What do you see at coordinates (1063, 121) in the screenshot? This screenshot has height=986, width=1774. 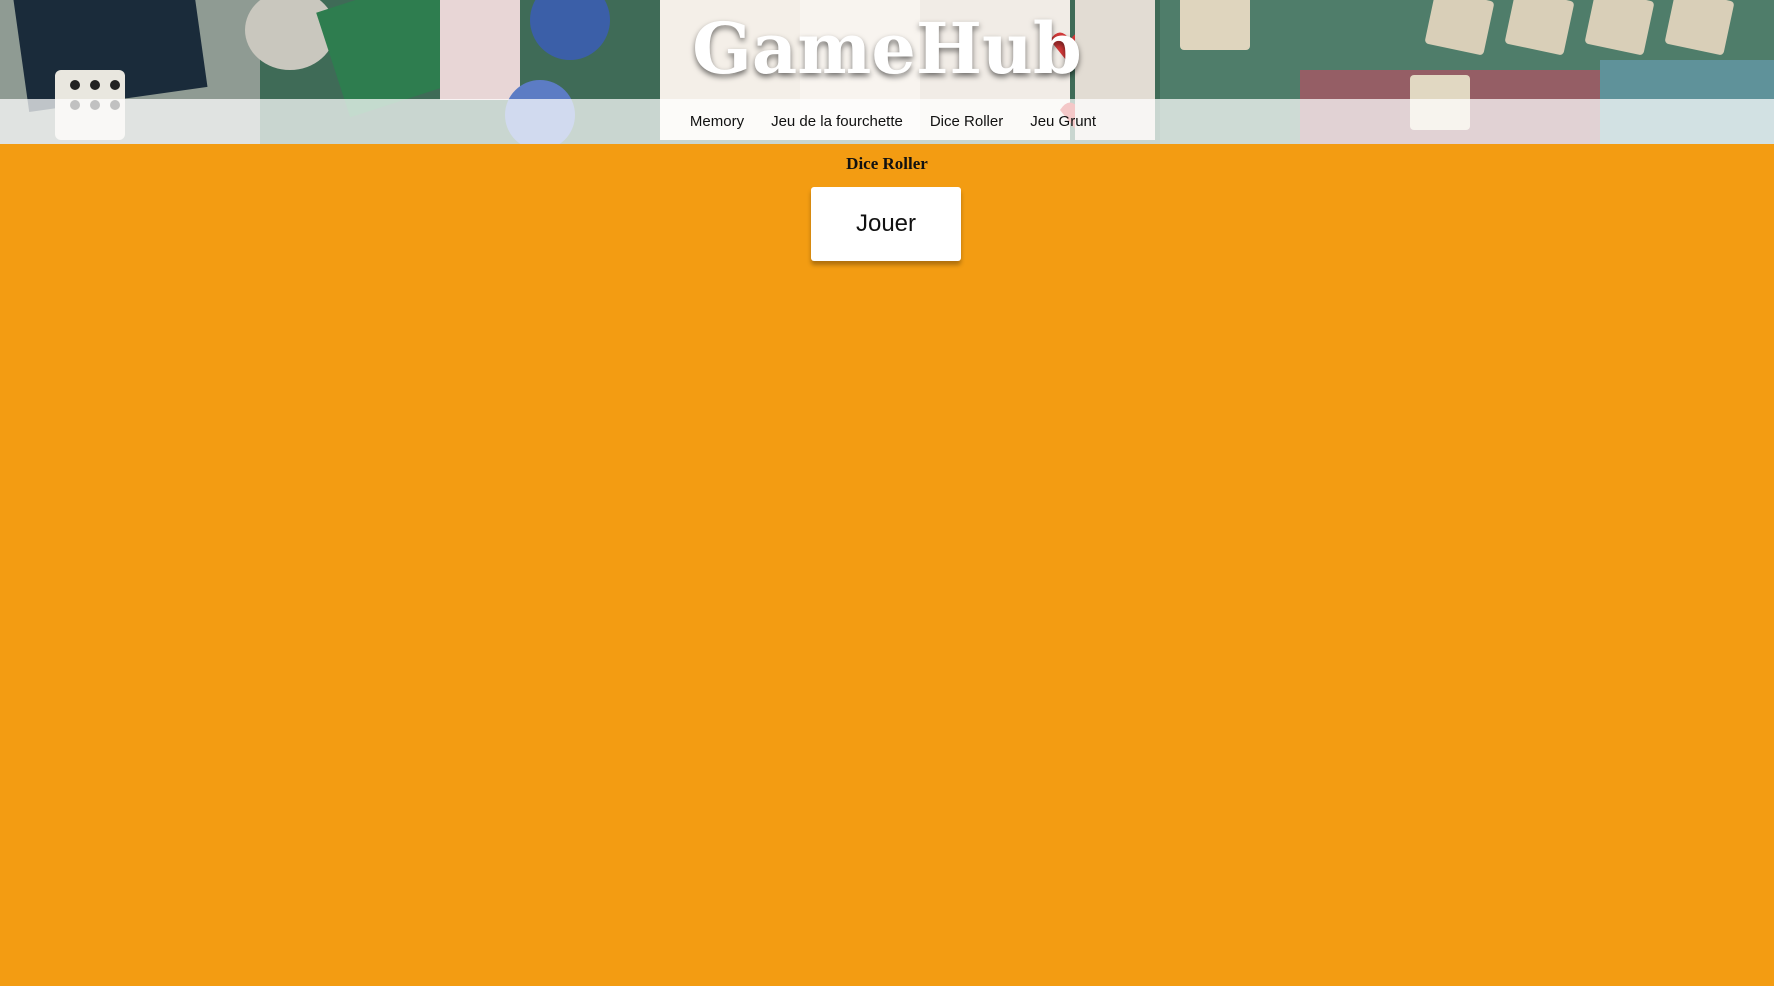 I see `nav-item-jeu-grunt: Jeu Grunt` at bounding box center [1063, 121].